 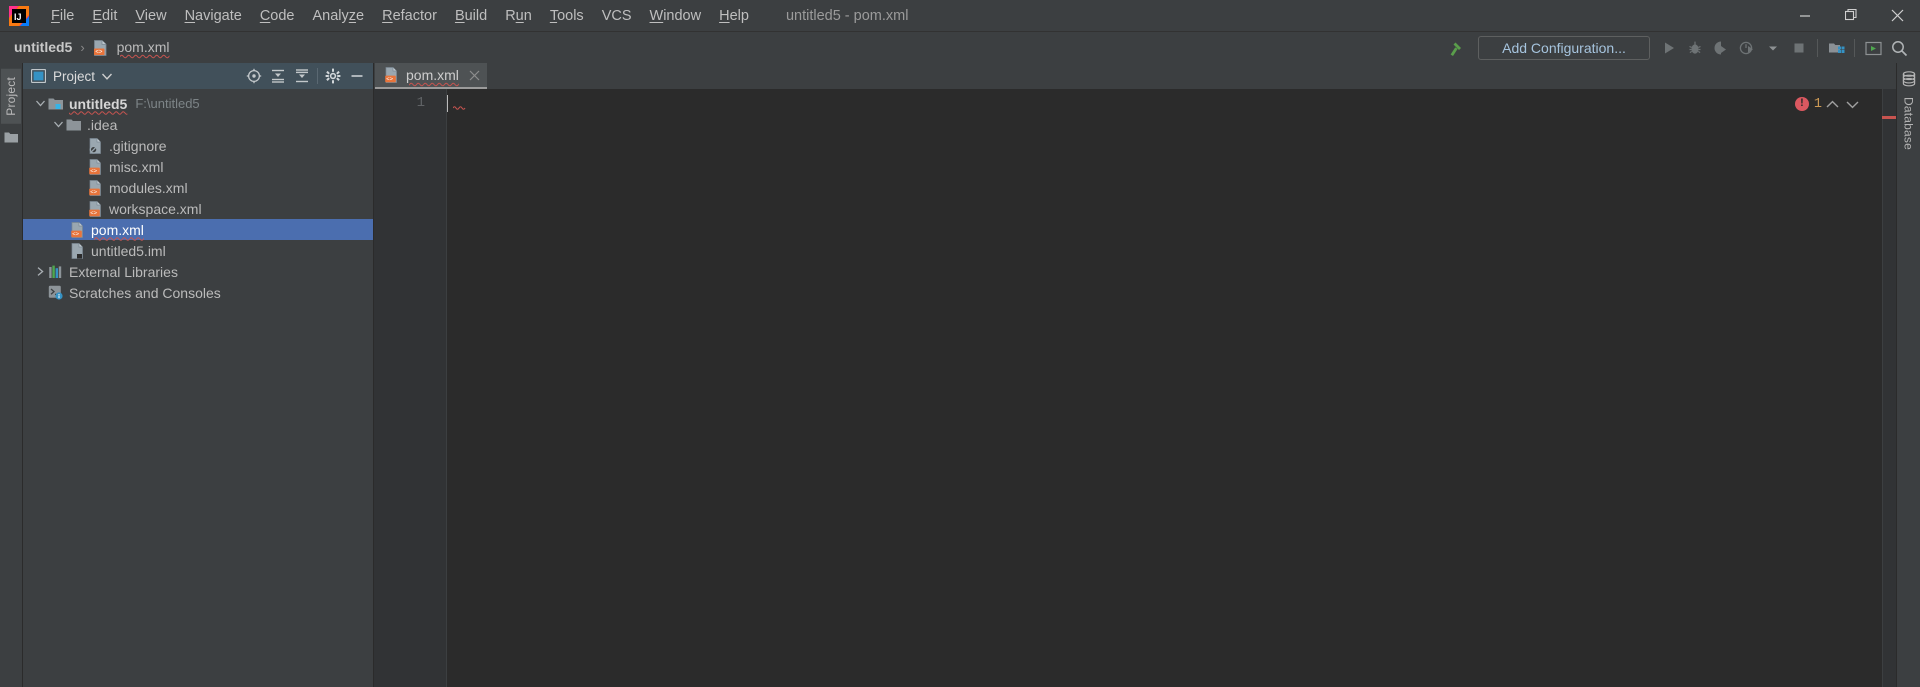 What do you see at coordinates (198, 166) in the screenshot?
I see `tree-node-misc-xml: <> misc.xml` at bounding box center [198, 166].